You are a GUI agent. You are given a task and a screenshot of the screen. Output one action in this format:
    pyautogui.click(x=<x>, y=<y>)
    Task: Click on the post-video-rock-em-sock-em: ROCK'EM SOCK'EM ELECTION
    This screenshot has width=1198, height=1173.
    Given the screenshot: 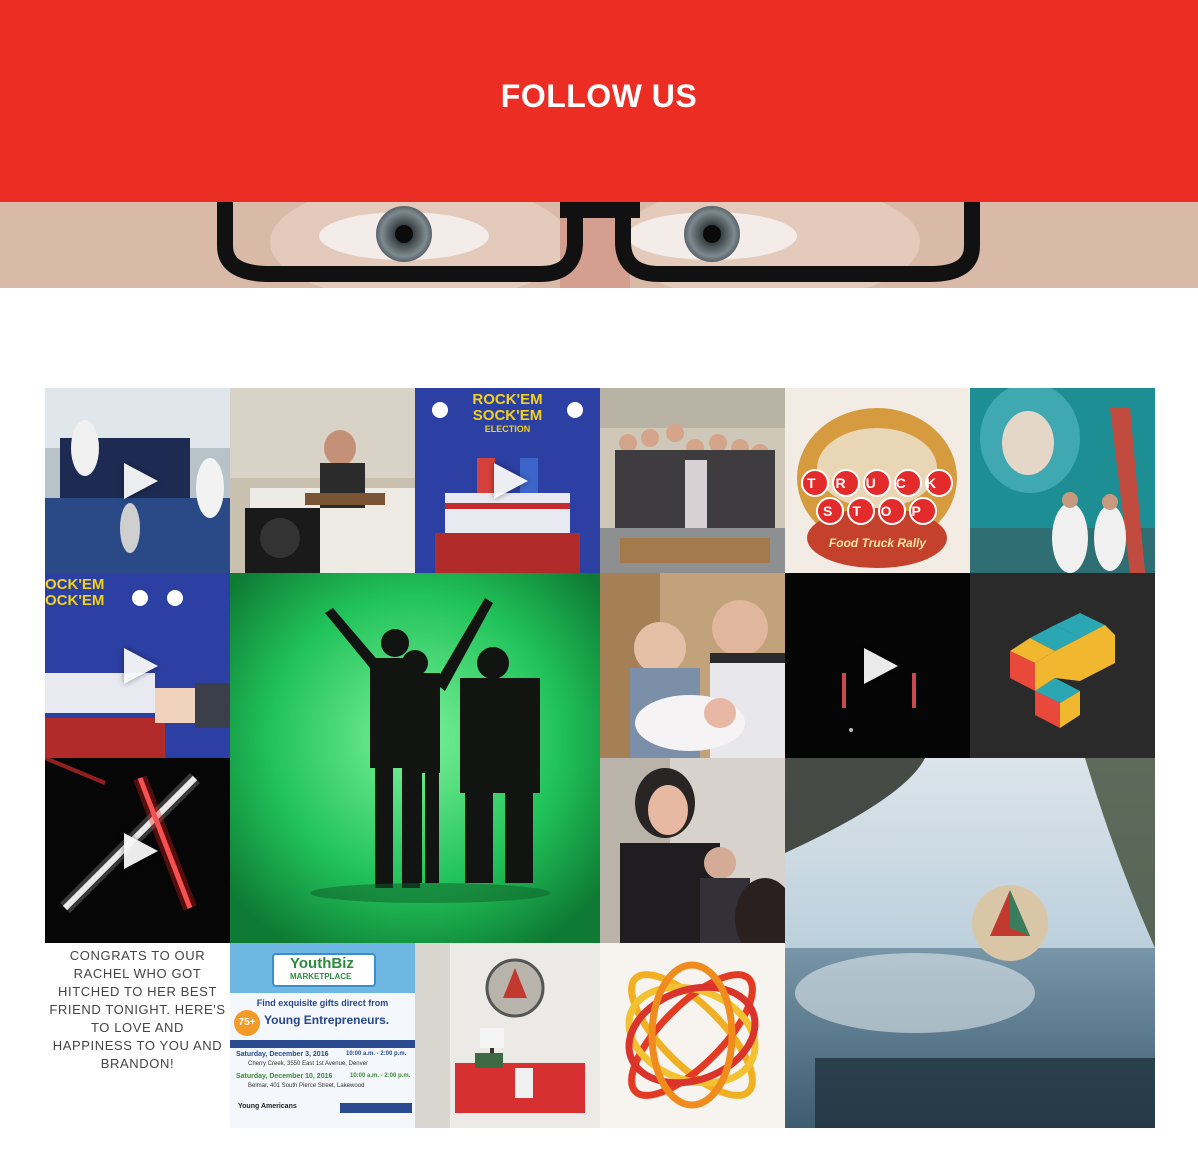 What is the action you would take?
    pyautogui.click(x=507, y=480)
    